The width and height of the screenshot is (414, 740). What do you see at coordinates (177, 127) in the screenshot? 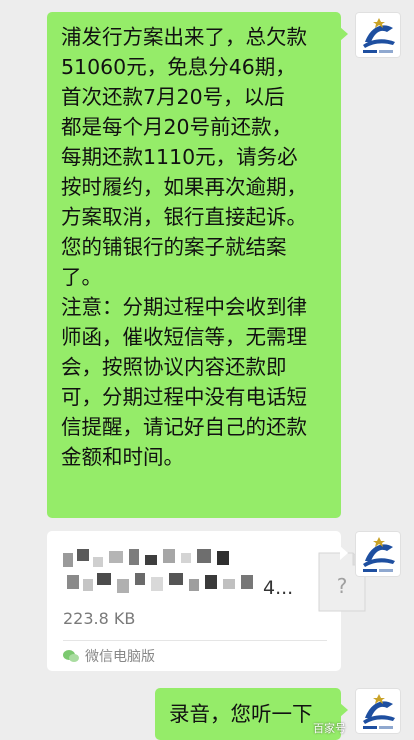
I see `message-line: 都是每个月20号前还款，` at bounding box center [177, 127].